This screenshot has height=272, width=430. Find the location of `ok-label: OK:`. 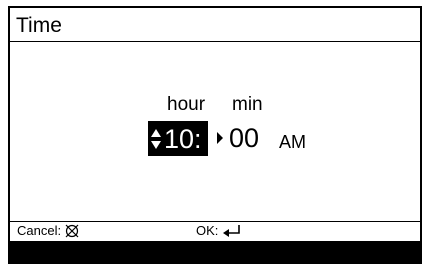

ok-label: OK: is located at coordinates (207, 230).